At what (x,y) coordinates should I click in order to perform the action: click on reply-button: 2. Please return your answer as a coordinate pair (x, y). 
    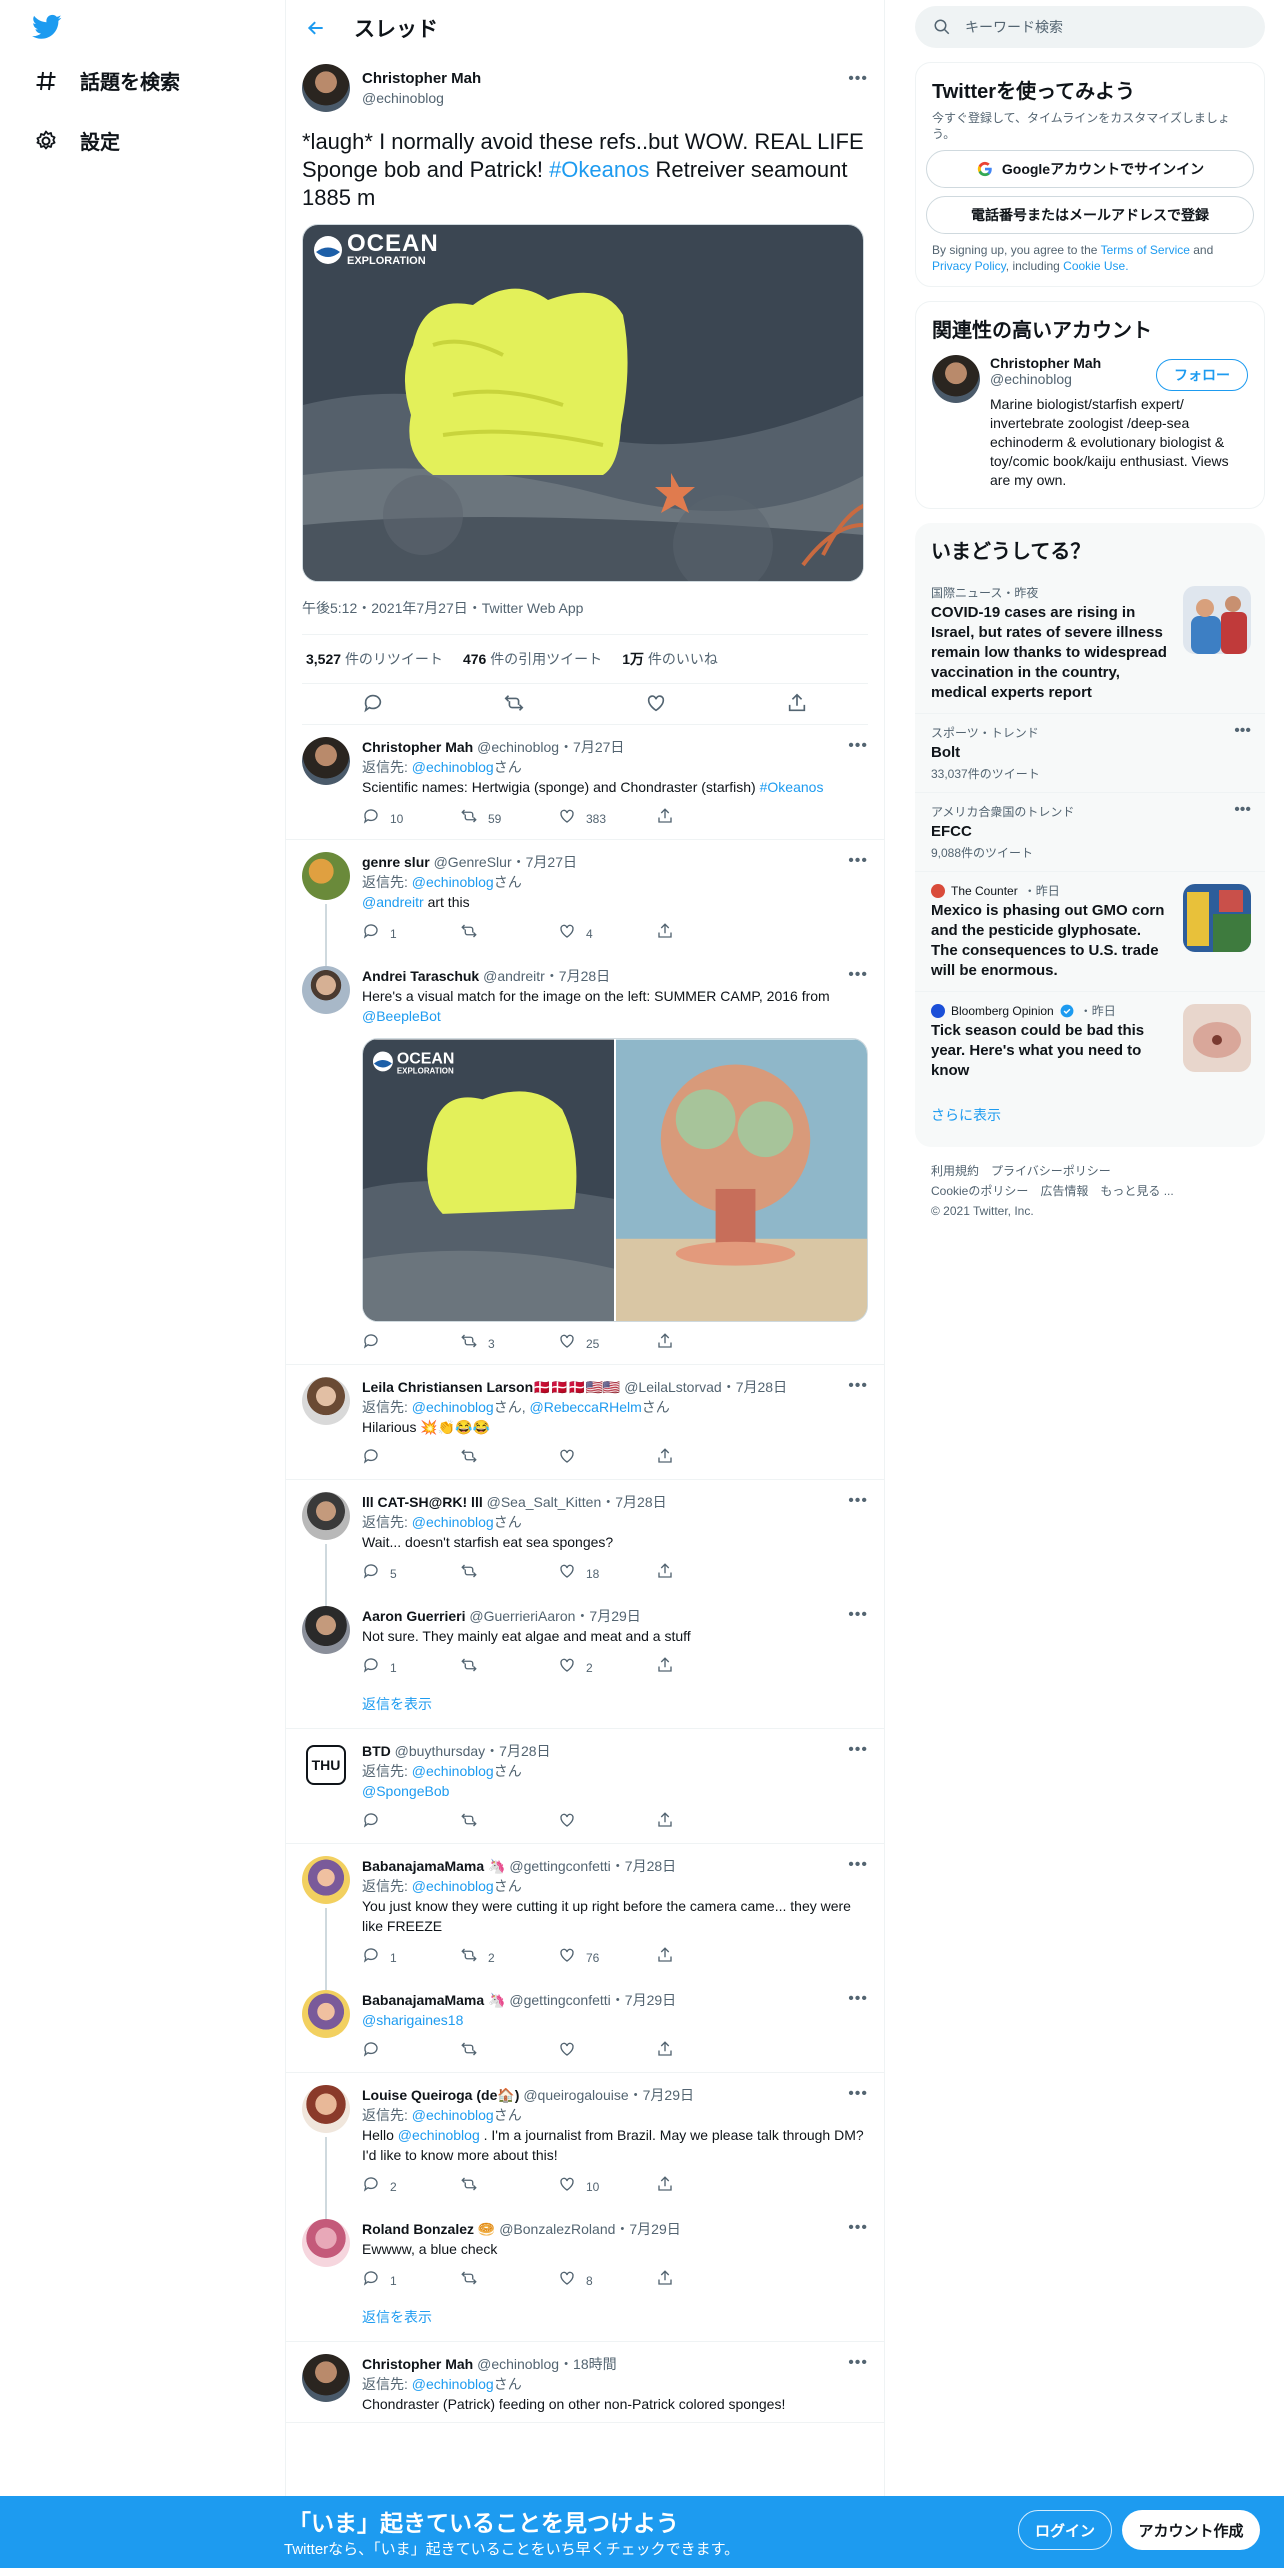
    Looking at the image, I should click on (411, 2187).